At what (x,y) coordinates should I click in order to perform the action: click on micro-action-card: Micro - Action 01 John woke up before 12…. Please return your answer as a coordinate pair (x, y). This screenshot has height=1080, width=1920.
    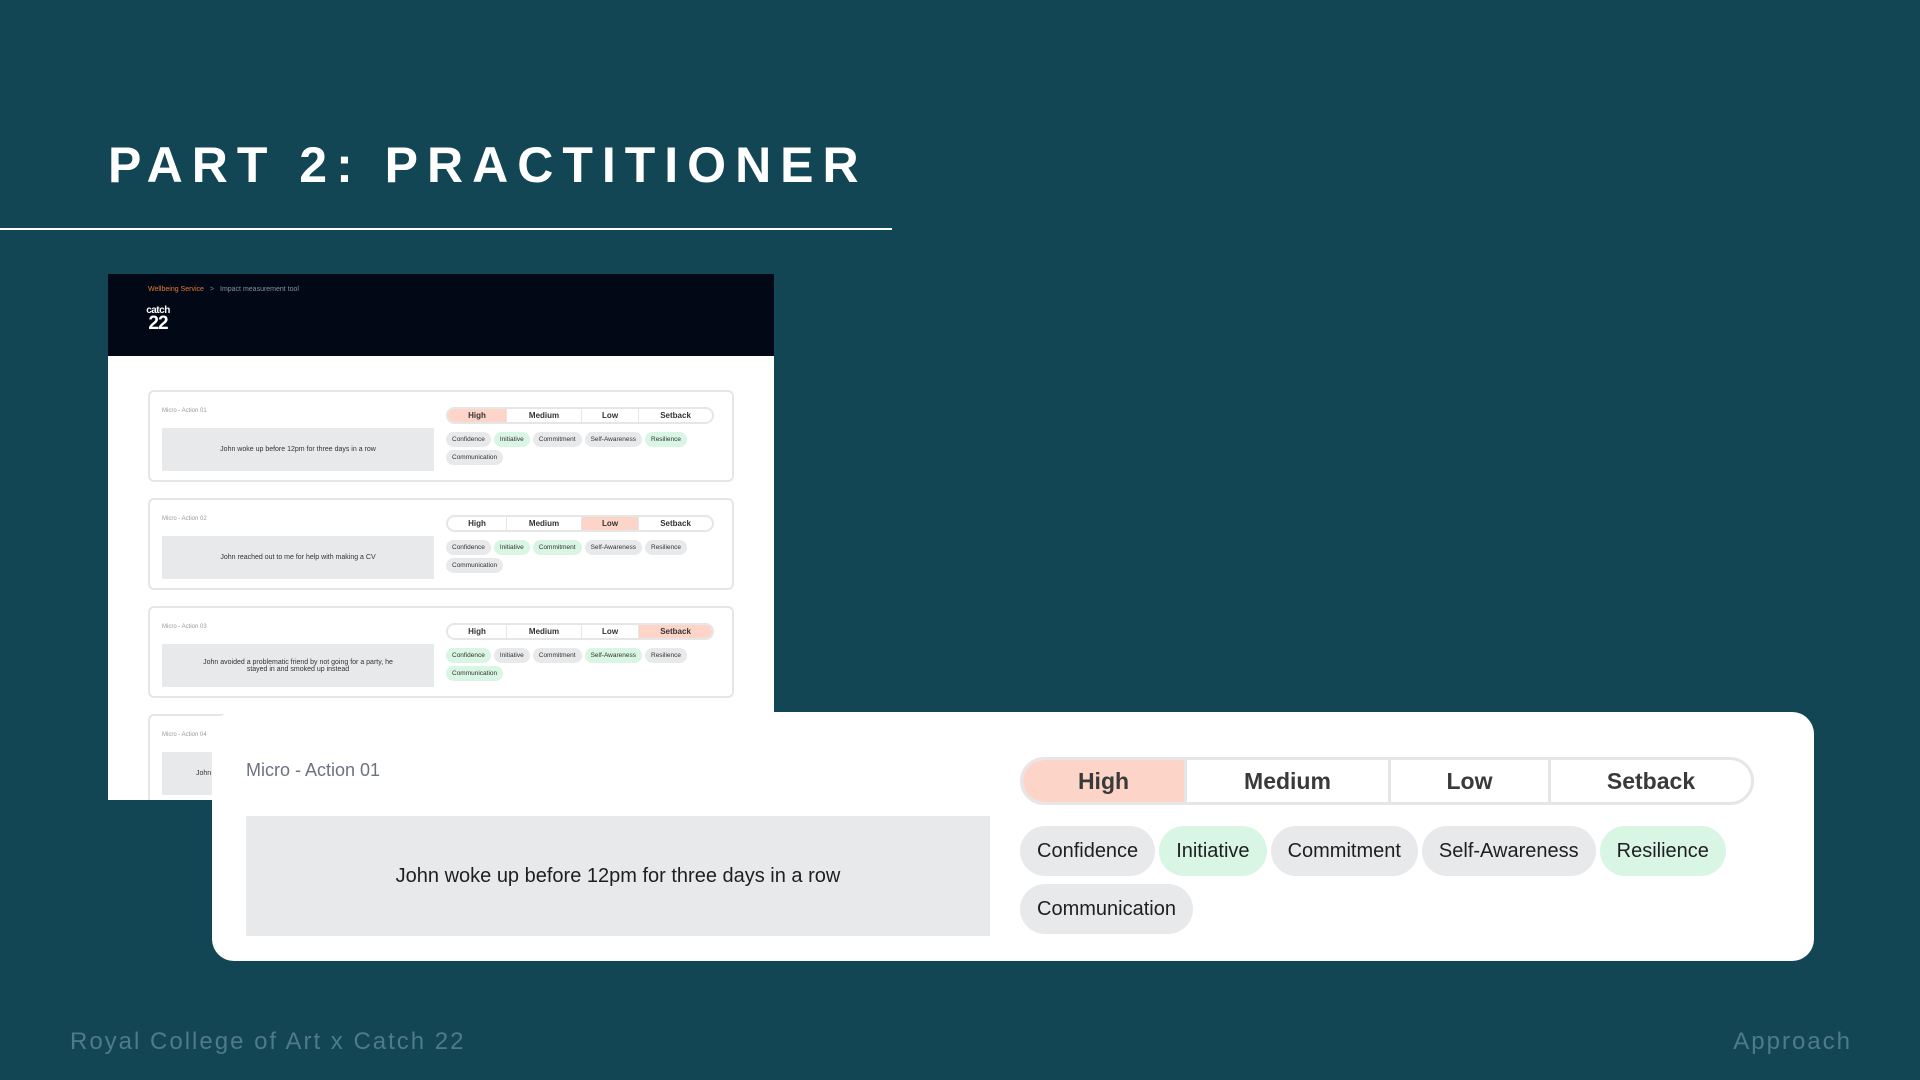
    Looking at the image, I should click on (441, 436).